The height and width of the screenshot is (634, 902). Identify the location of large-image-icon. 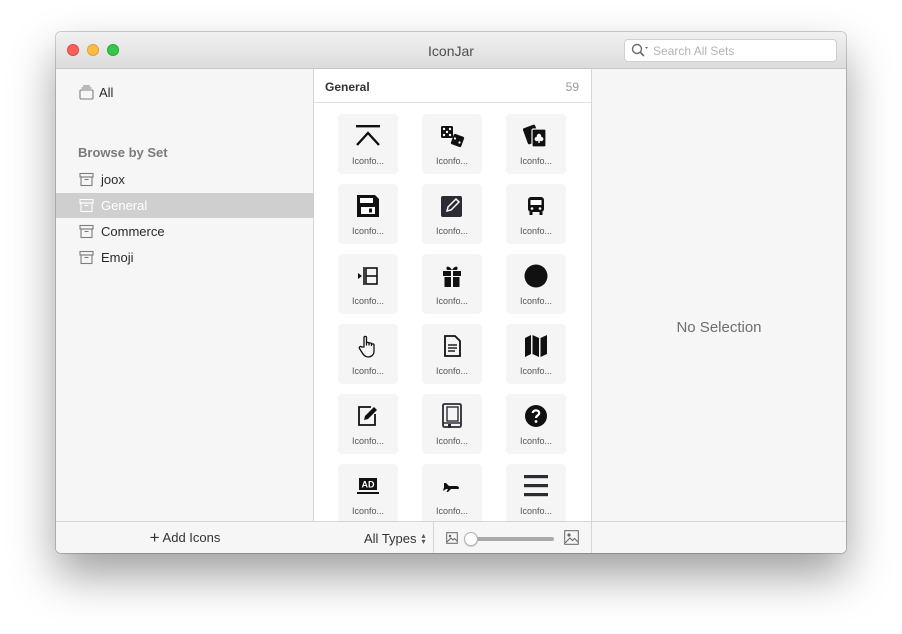
(571, 537).